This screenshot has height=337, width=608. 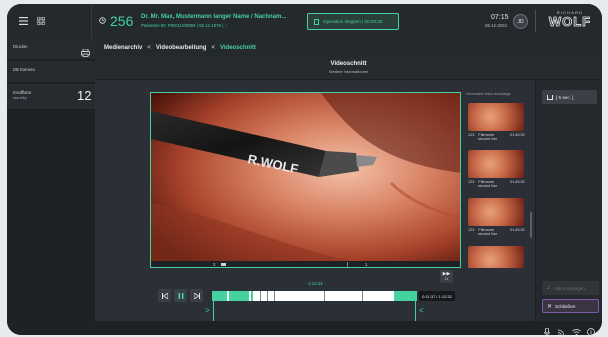 What do you see at coordinates (576, 329) in the screenshot?
I see `wifi-icon` at bounding box center [576, 329].